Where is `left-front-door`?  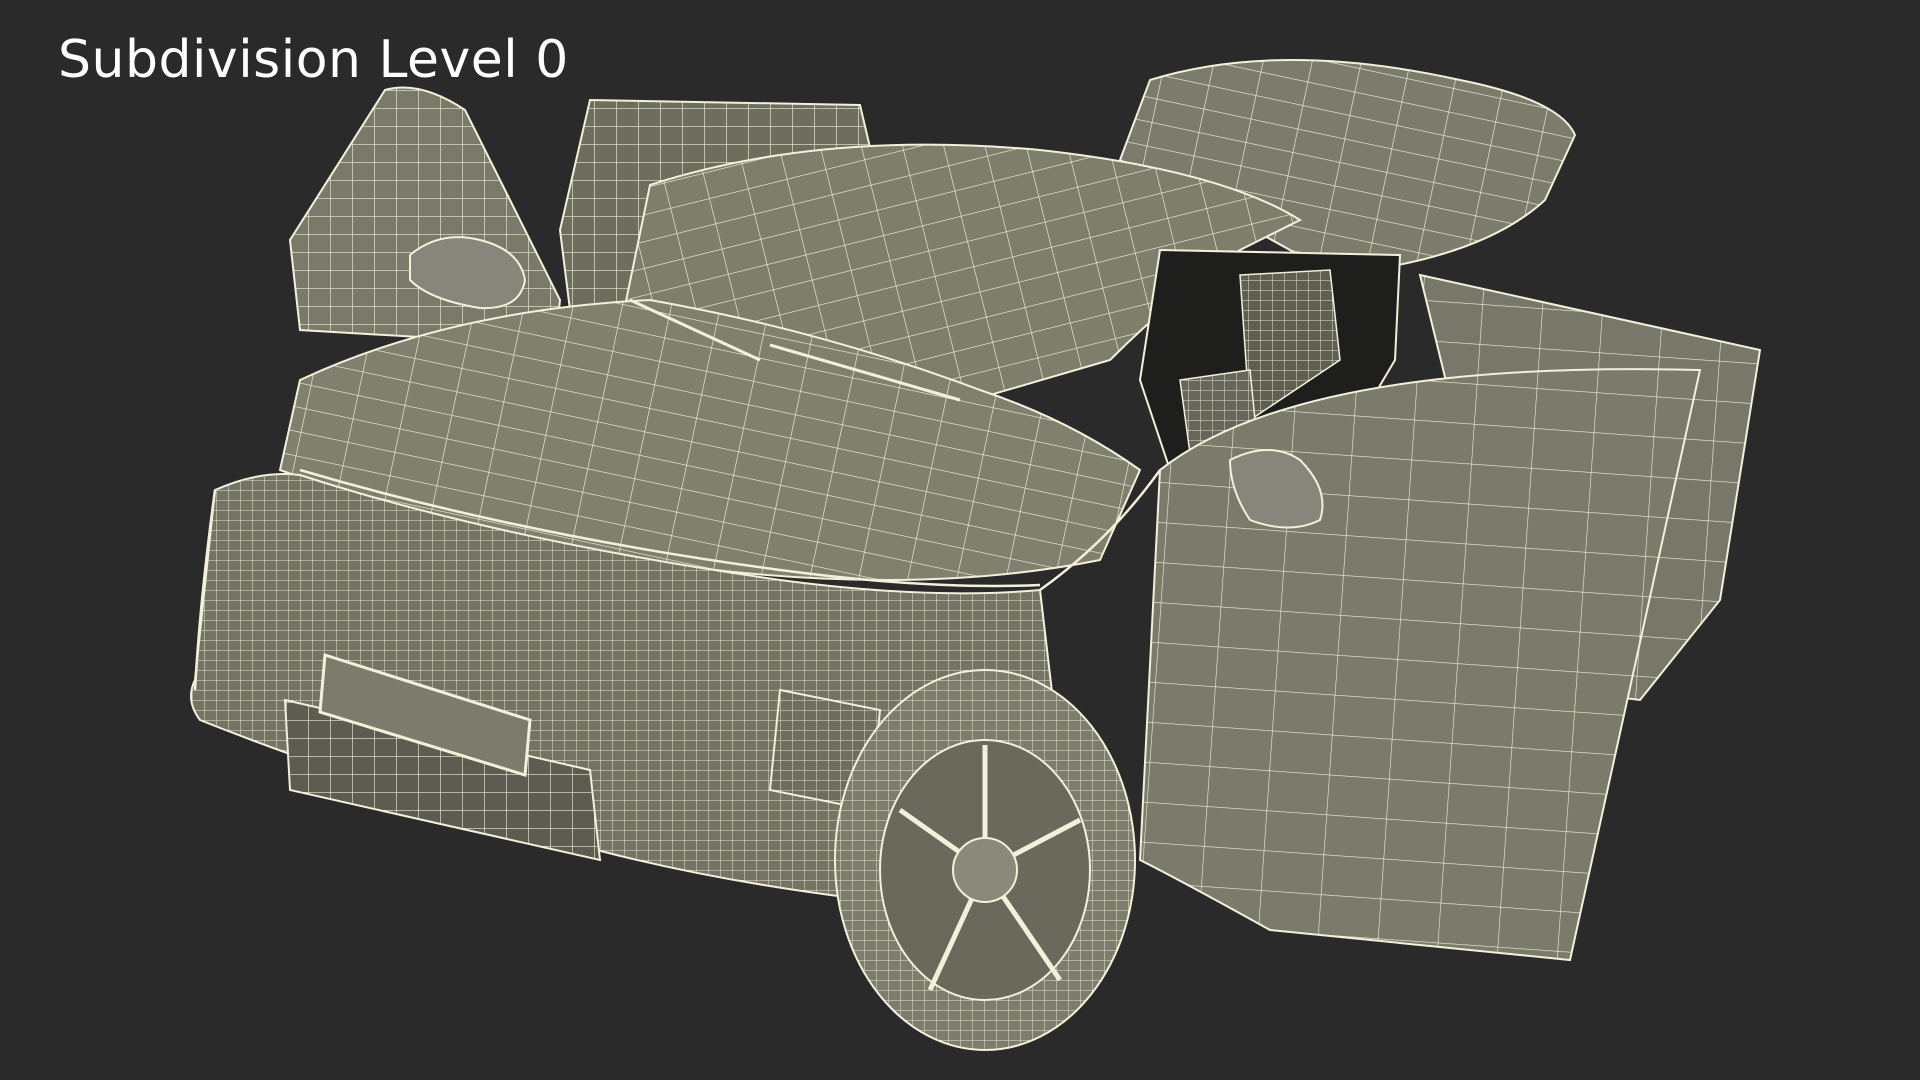 left-front-door is located at coordinates (425, 216).